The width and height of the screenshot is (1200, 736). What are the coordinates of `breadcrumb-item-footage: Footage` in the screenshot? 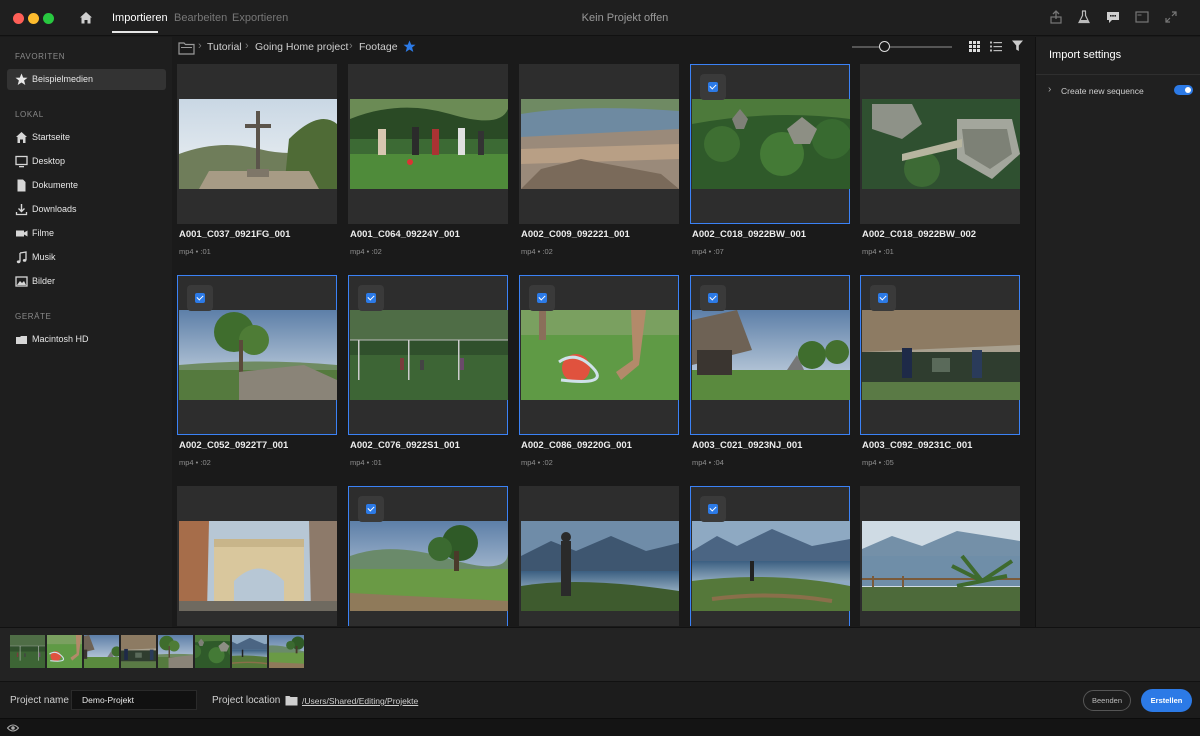 It's located at (378, 47).